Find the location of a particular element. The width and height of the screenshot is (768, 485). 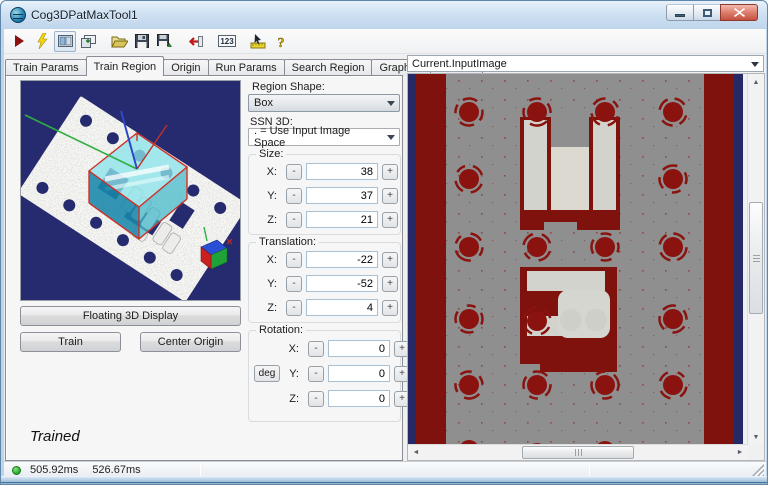

resize-grip is located at coordinates (758, 470).